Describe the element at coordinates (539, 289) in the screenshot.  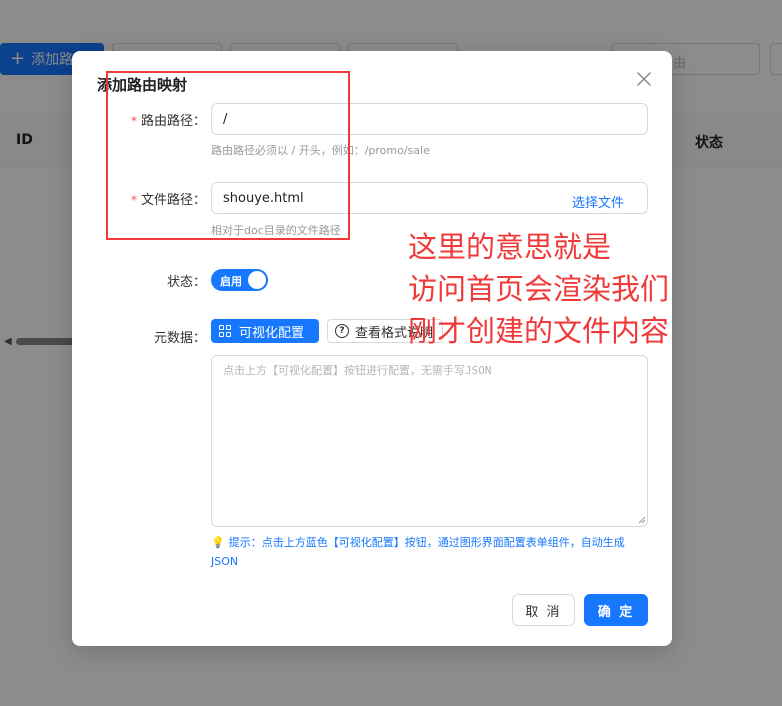
I see `annotation-line: 访问首页会渲染我们` at that location.